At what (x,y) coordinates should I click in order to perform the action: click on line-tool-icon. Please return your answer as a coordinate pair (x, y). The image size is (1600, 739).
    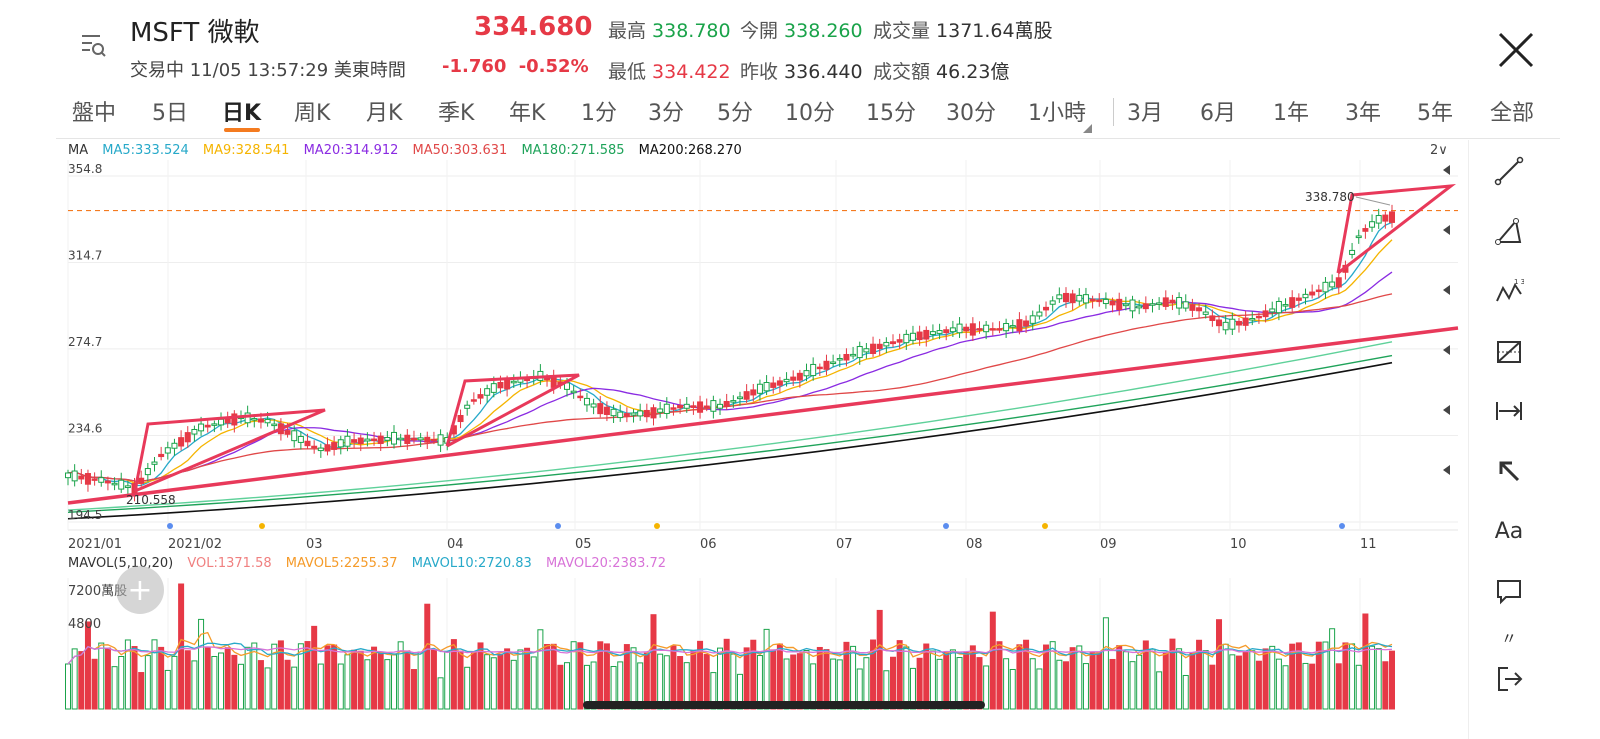
    Looking at the image, I should click on (1509, 171).